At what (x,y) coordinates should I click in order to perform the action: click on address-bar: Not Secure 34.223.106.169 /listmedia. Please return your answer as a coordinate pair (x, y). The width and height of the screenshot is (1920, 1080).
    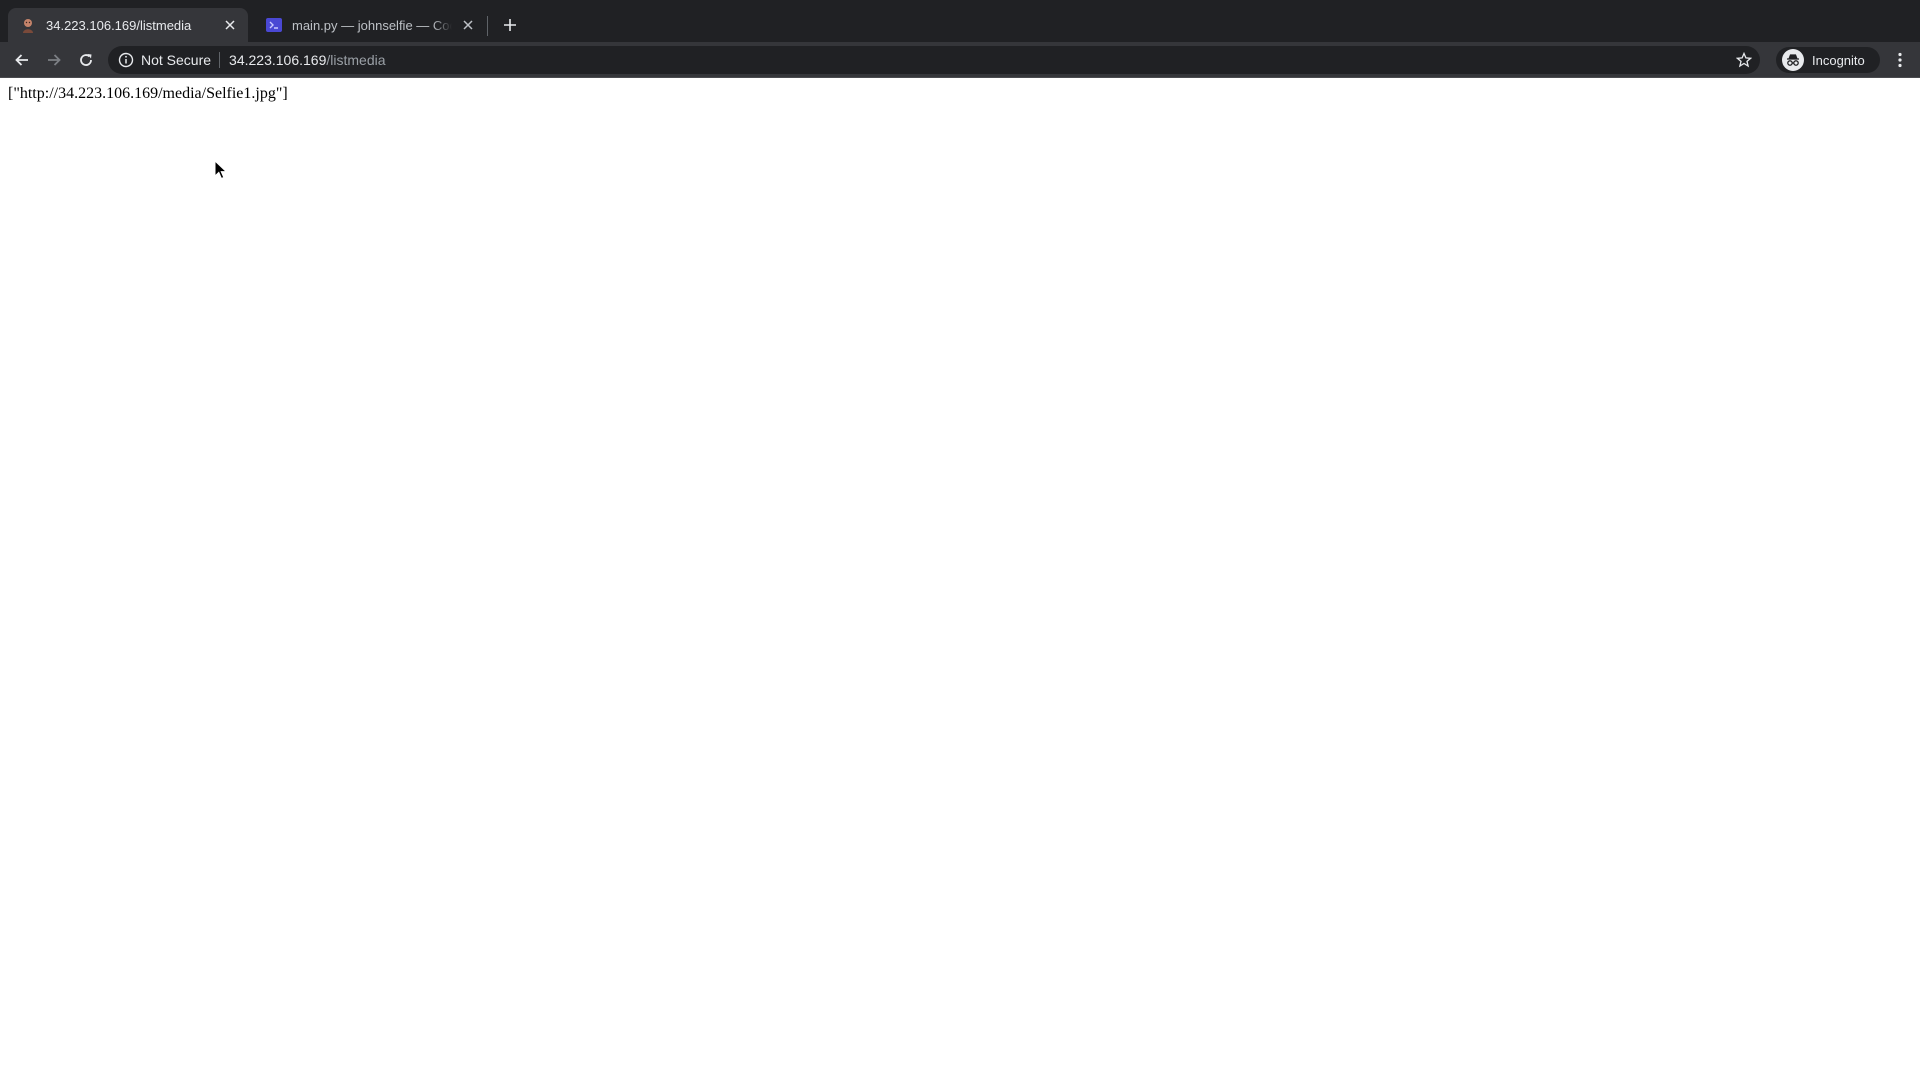
    Looking at the image, I should click on (934, 60).